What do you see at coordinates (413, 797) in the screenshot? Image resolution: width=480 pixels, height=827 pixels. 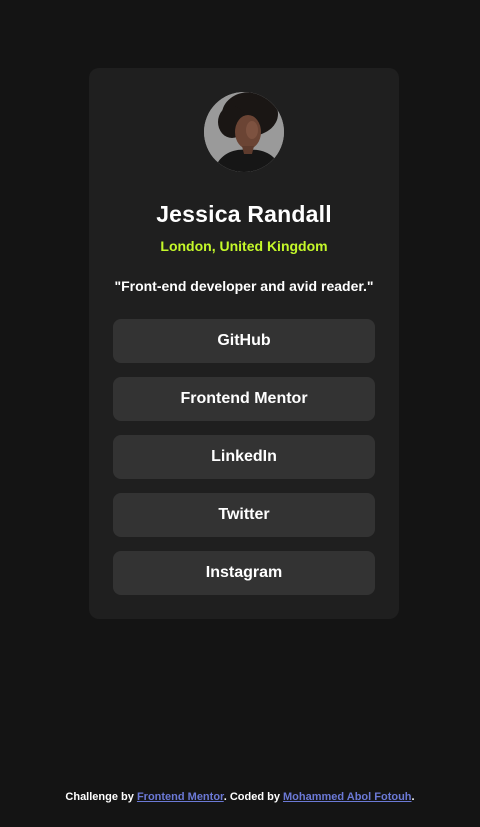 I see `footer-suffix: .` at bounding box center [413, 797].